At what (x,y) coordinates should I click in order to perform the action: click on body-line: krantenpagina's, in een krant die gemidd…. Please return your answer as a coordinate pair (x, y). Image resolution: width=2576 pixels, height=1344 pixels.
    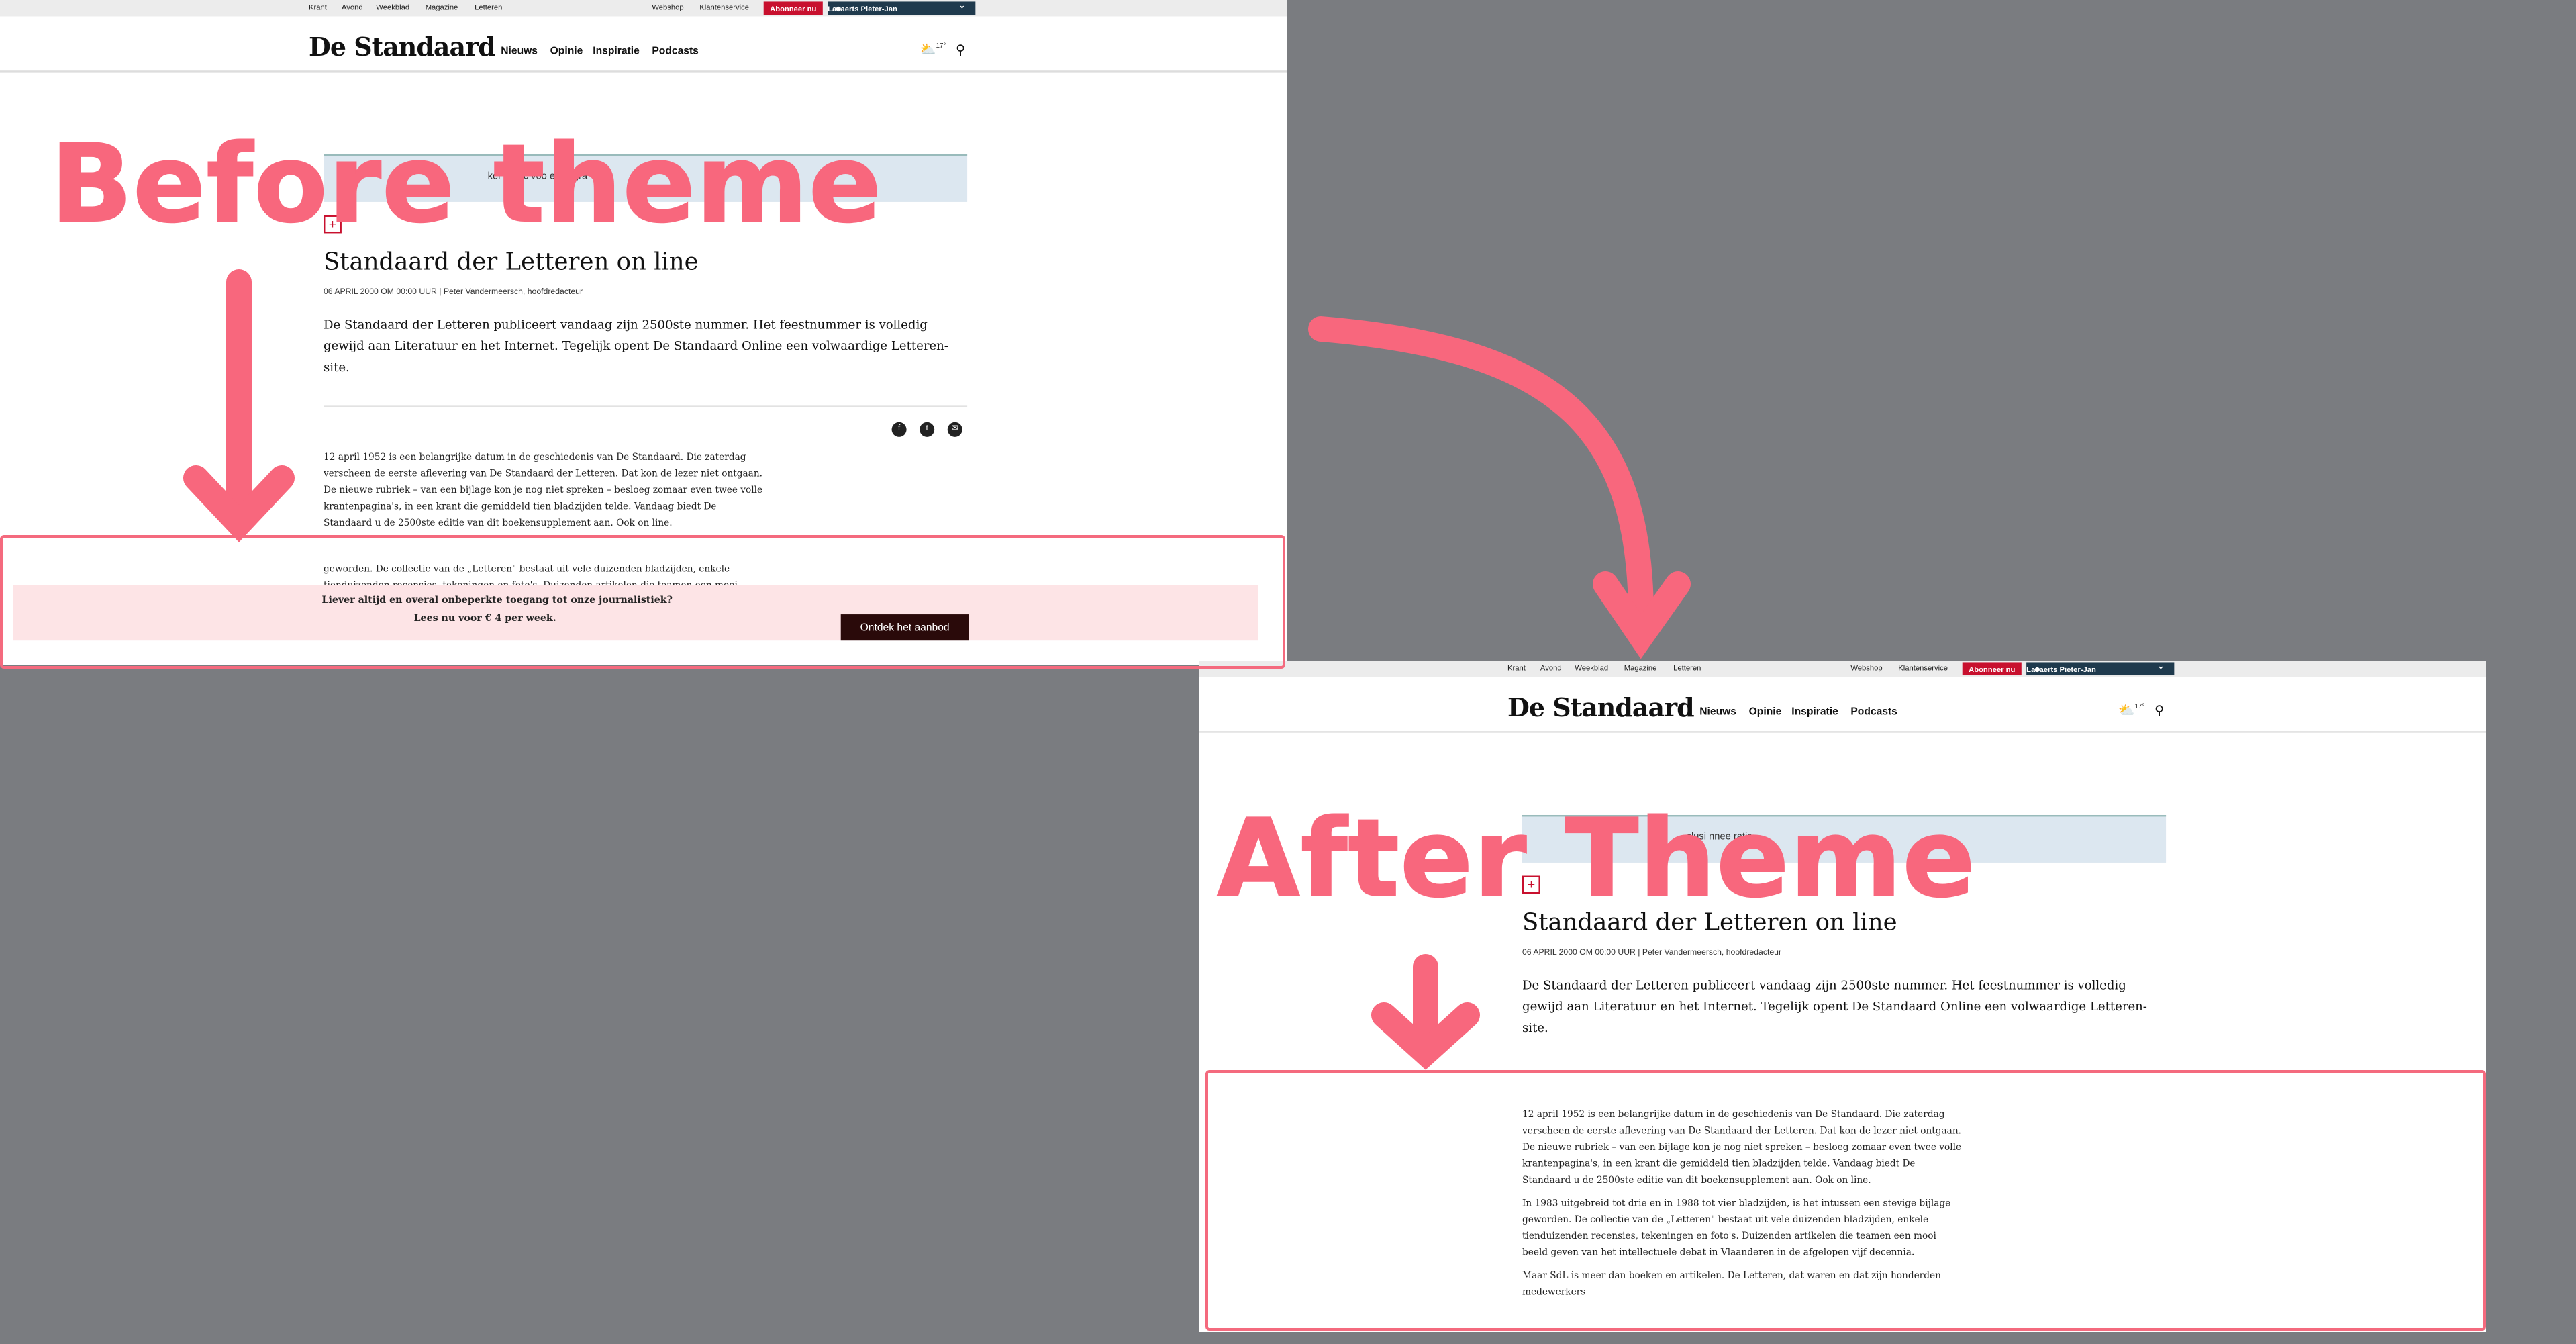
    Looking at the image, I should click on (520, 507).